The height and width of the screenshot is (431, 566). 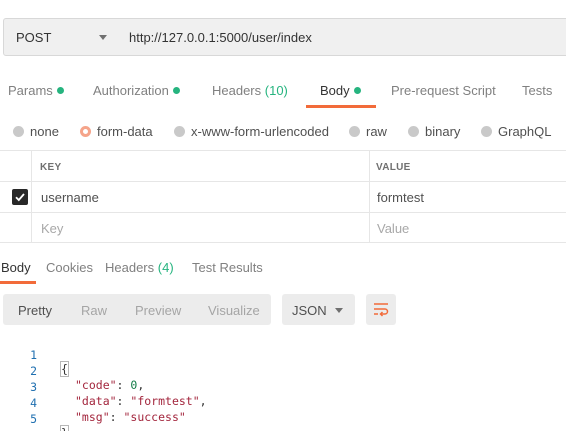 I want to click on url-input: http://127.0.0.1:5000/user/index, so click(x=342, y=37).